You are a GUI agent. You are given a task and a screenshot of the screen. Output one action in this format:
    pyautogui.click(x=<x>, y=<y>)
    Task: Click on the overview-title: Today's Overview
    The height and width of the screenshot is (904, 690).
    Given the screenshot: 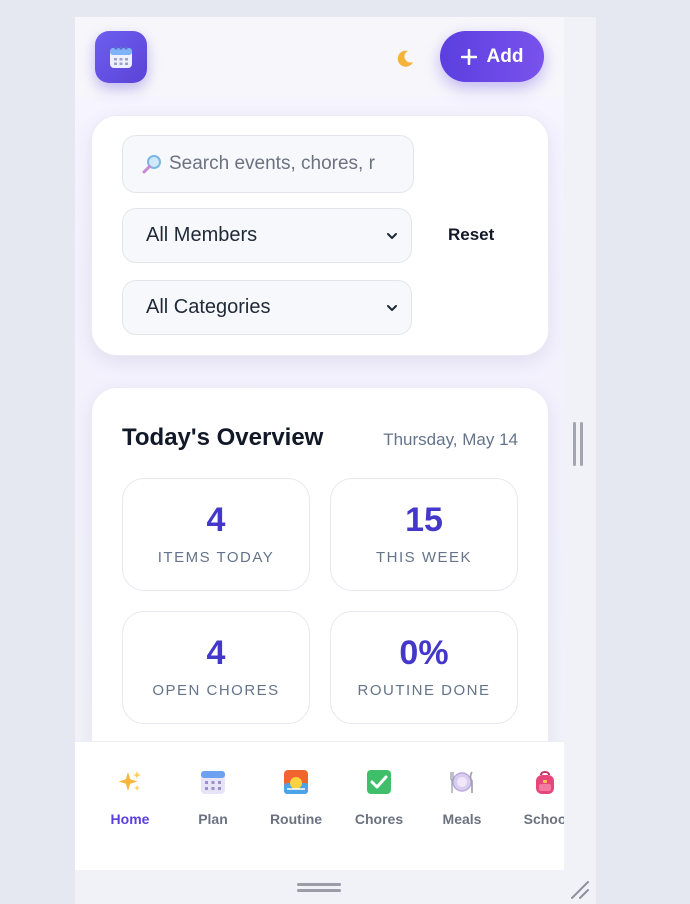 What is the action you would take?
    pyautogui.click(x=223, y=437)
    